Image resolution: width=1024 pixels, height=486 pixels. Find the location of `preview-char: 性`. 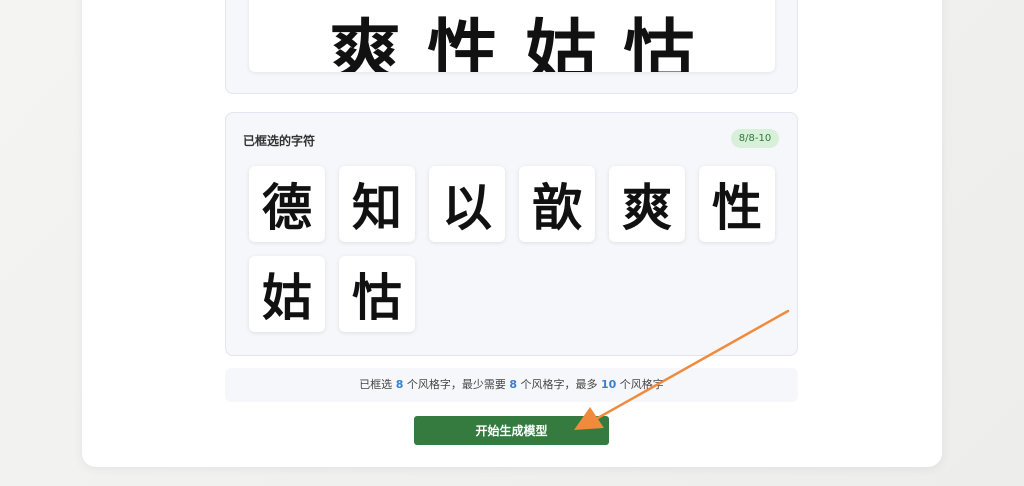

preview-char: 性 is located at coordinates (463, 42).